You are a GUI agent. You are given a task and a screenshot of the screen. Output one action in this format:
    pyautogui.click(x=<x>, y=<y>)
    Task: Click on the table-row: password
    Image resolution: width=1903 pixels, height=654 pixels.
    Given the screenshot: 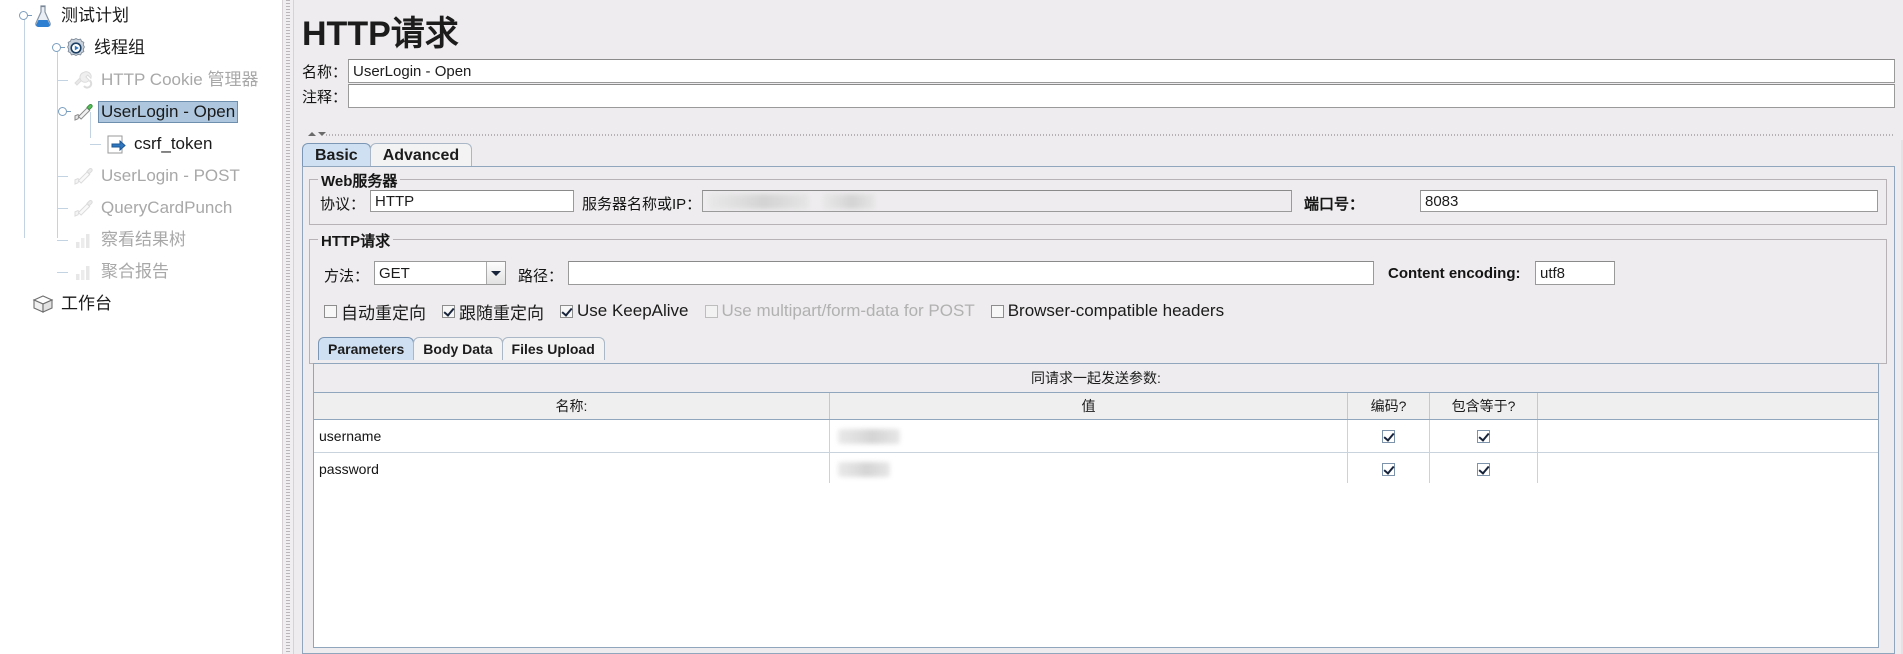 What is the action you would take?
    pyautogui.click(x=1096, y=469)
    